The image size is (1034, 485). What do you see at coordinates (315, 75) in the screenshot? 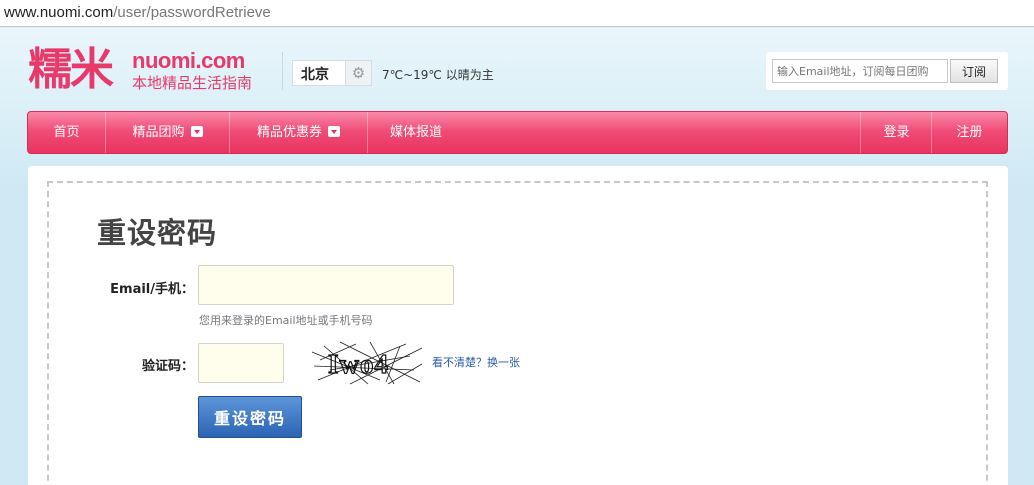
I see `city-name: 北京` at bounding box center [315, 75].